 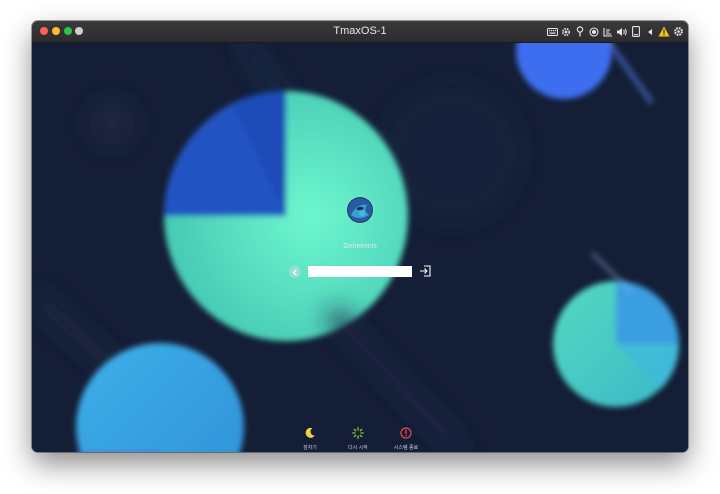 What do you see at coordinates (678, 32) in the screenshot?
I see `gear-icon` at bounding box center [678, 32].